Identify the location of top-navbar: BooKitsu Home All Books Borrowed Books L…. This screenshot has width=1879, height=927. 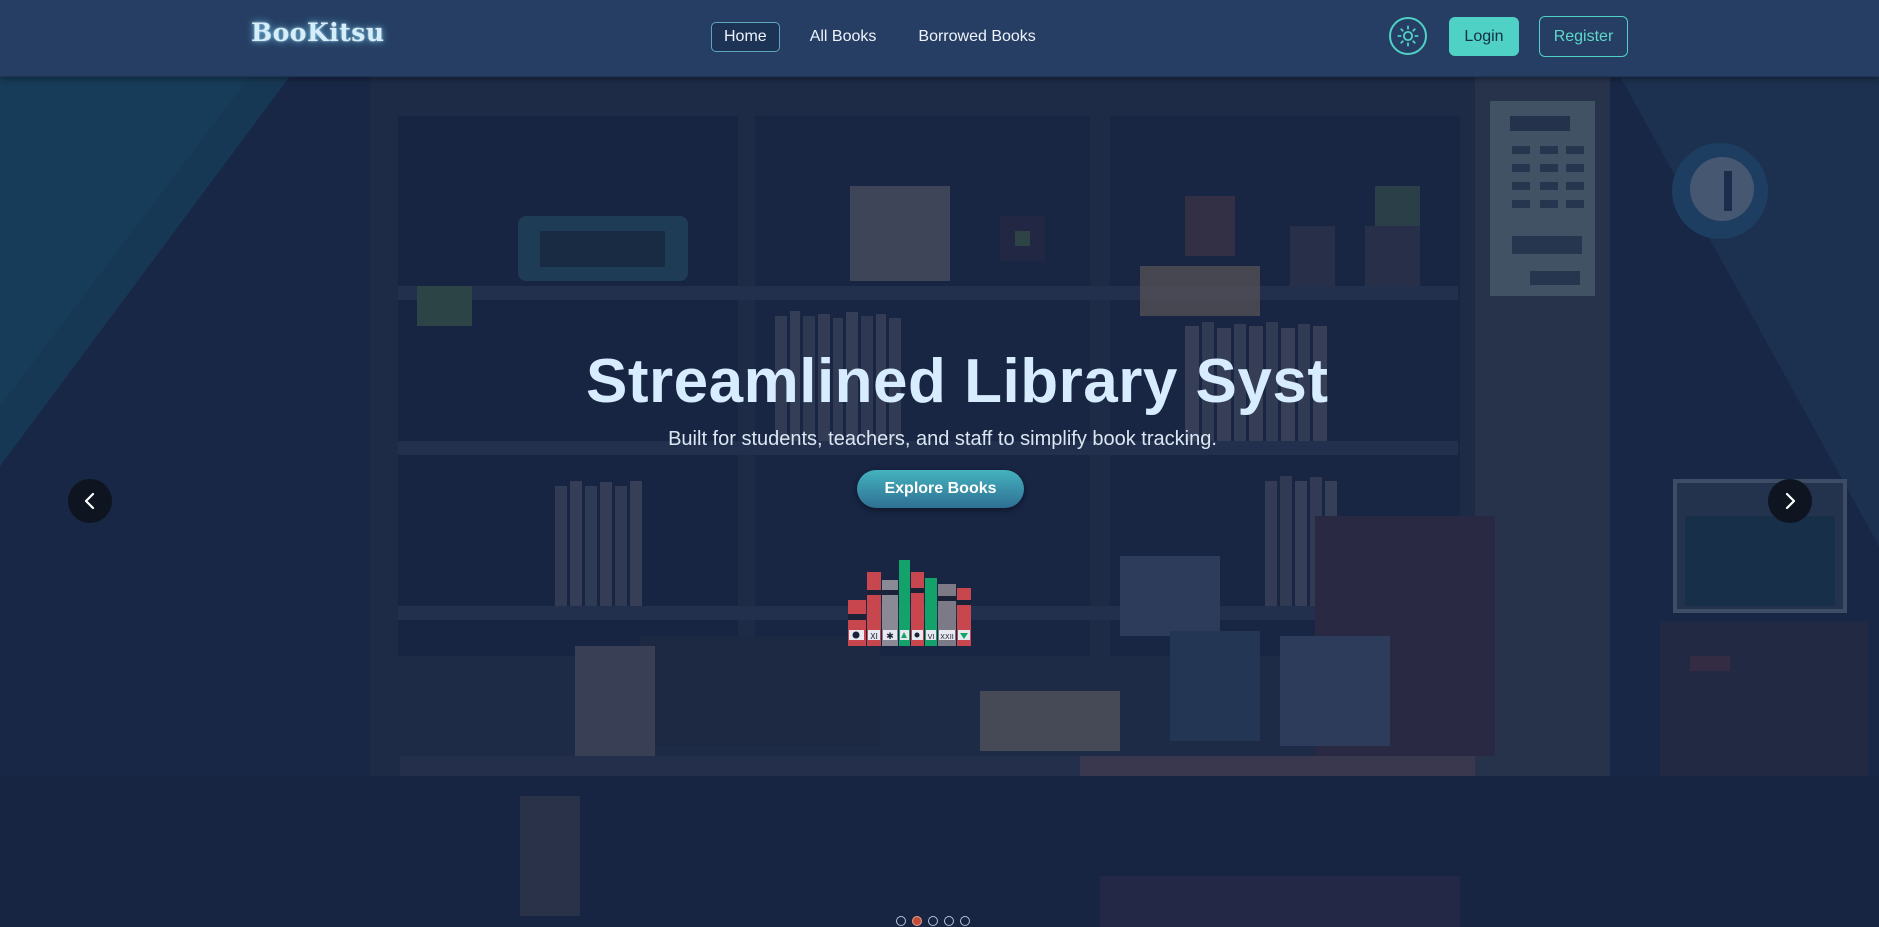
(939, 38).